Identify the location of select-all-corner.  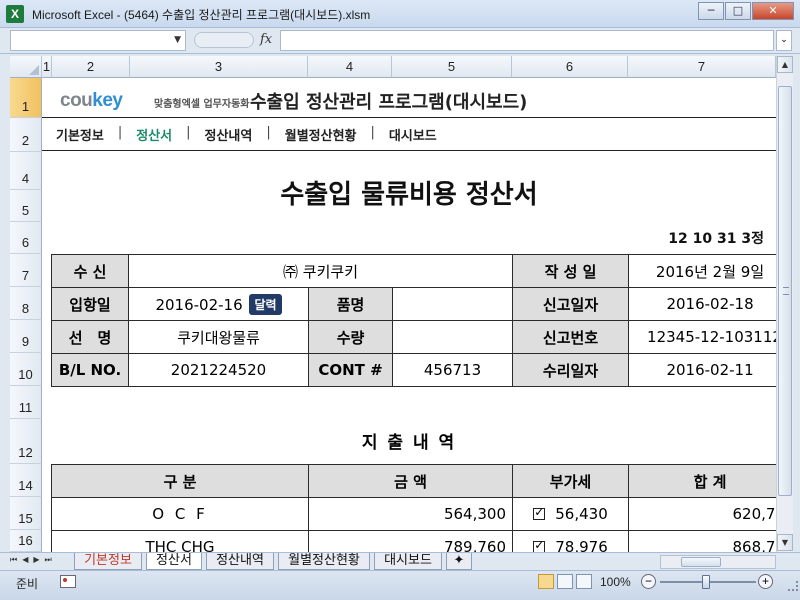
(26, 67).